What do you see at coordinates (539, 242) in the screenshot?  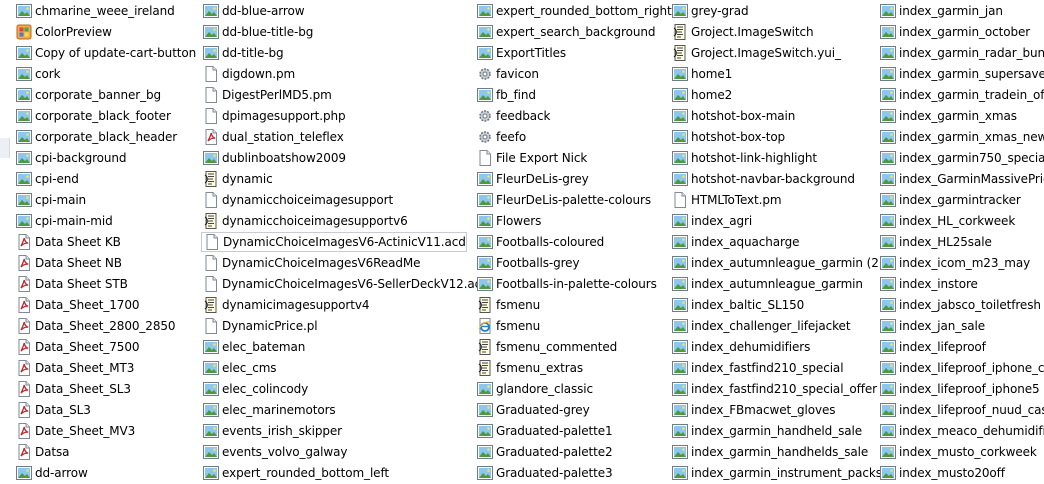 I see `file-item: Footballs-coloured` at bounding box center [539, 242].